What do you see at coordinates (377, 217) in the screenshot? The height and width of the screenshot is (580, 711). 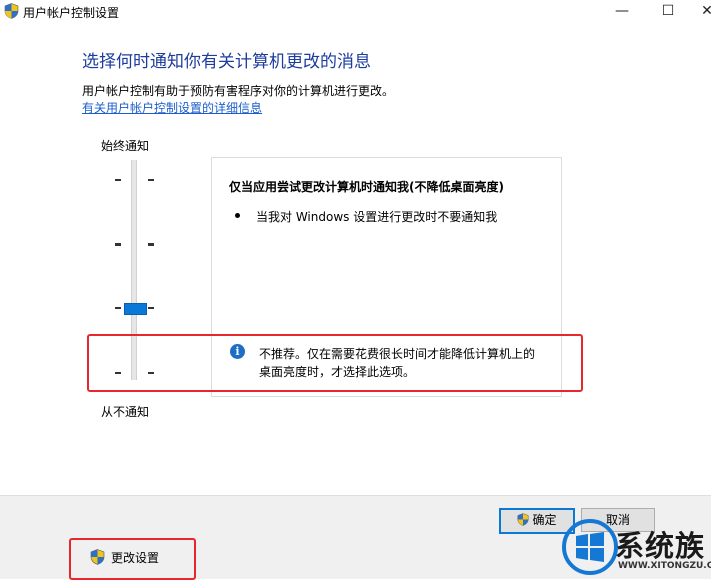 I see `setting-bullet-text: 当我对 Windows 设置进行更改时不要通知我` at bounding box center [377, 217].